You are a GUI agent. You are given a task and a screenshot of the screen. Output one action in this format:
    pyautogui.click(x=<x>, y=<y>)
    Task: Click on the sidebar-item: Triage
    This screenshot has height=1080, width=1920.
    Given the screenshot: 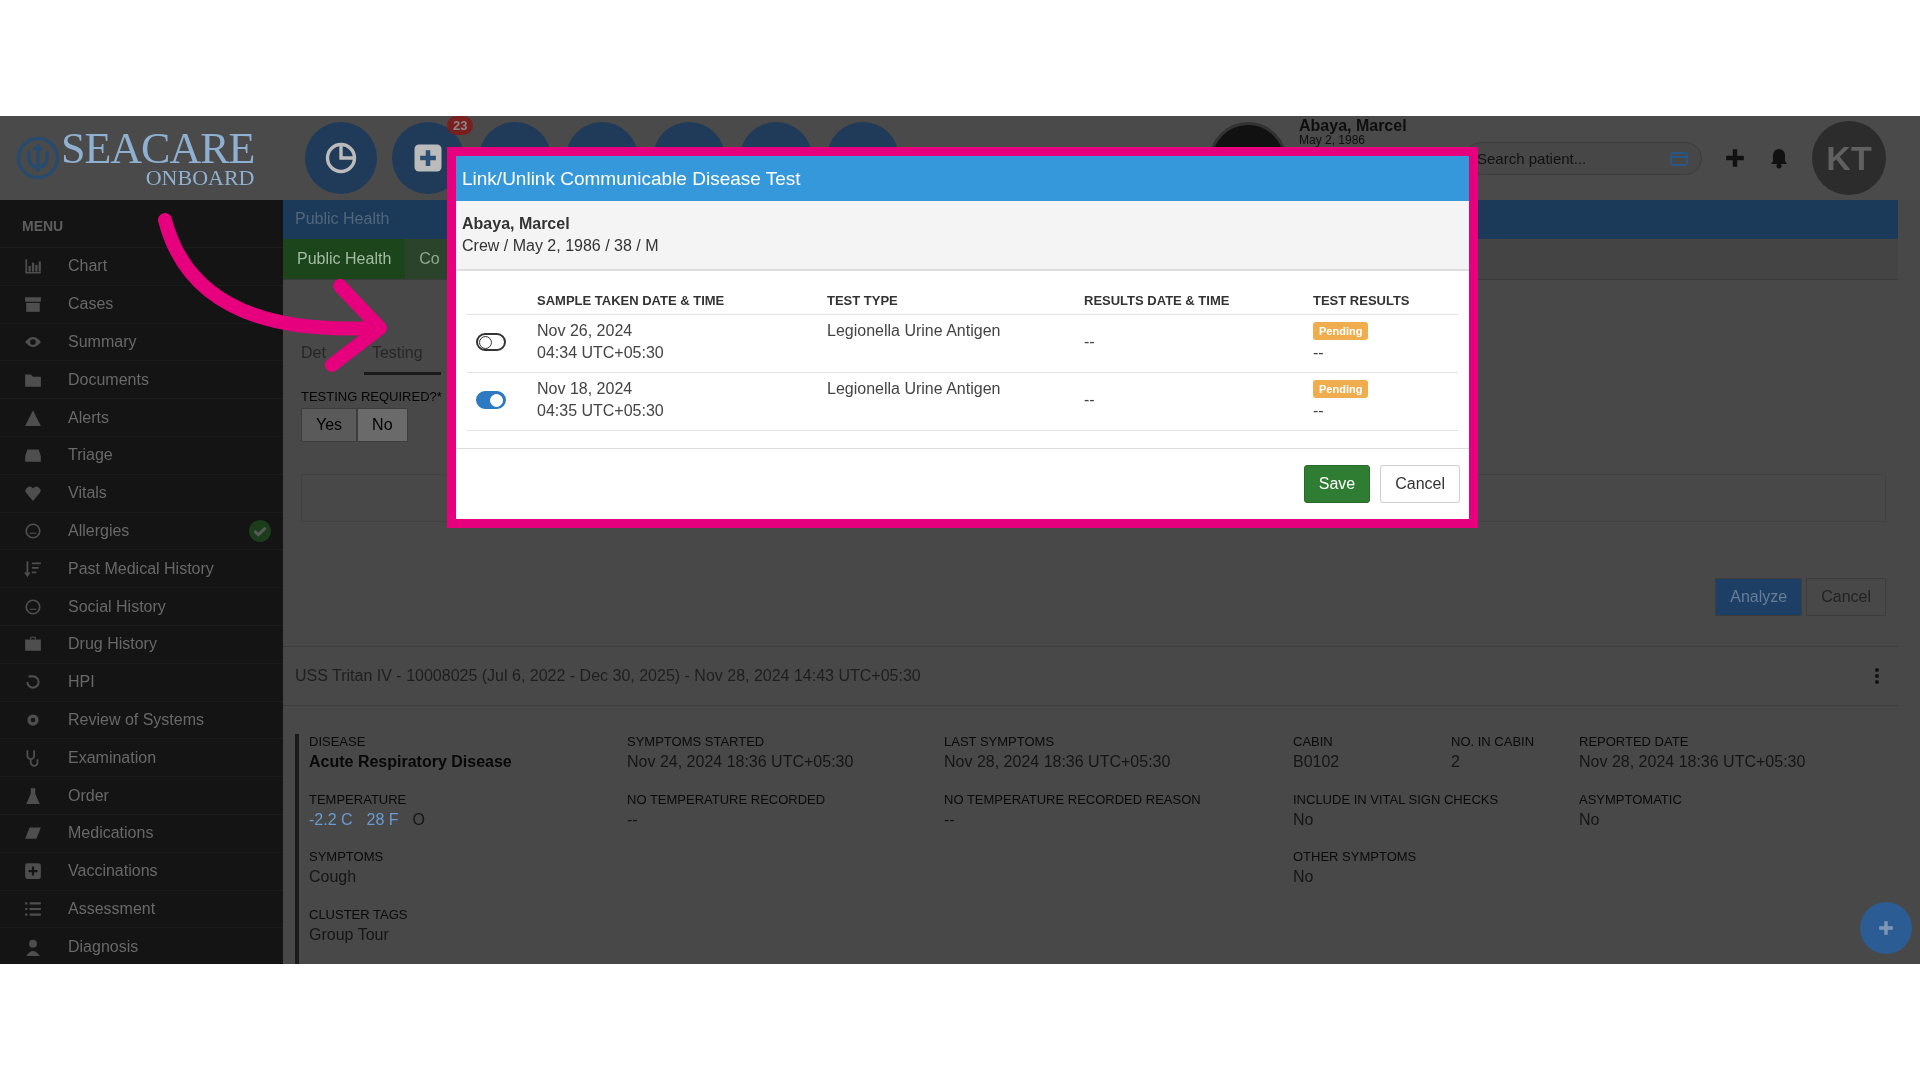 What is the action you would take?
    pyautogui.click(x=141, y=456)
    